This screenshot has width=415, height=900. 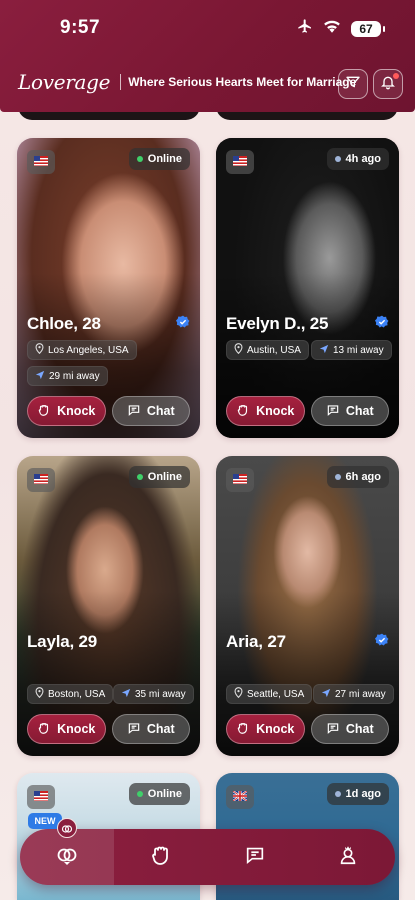 I want to click on distance-pill: 27 mi away, so click(x=353, y=694).